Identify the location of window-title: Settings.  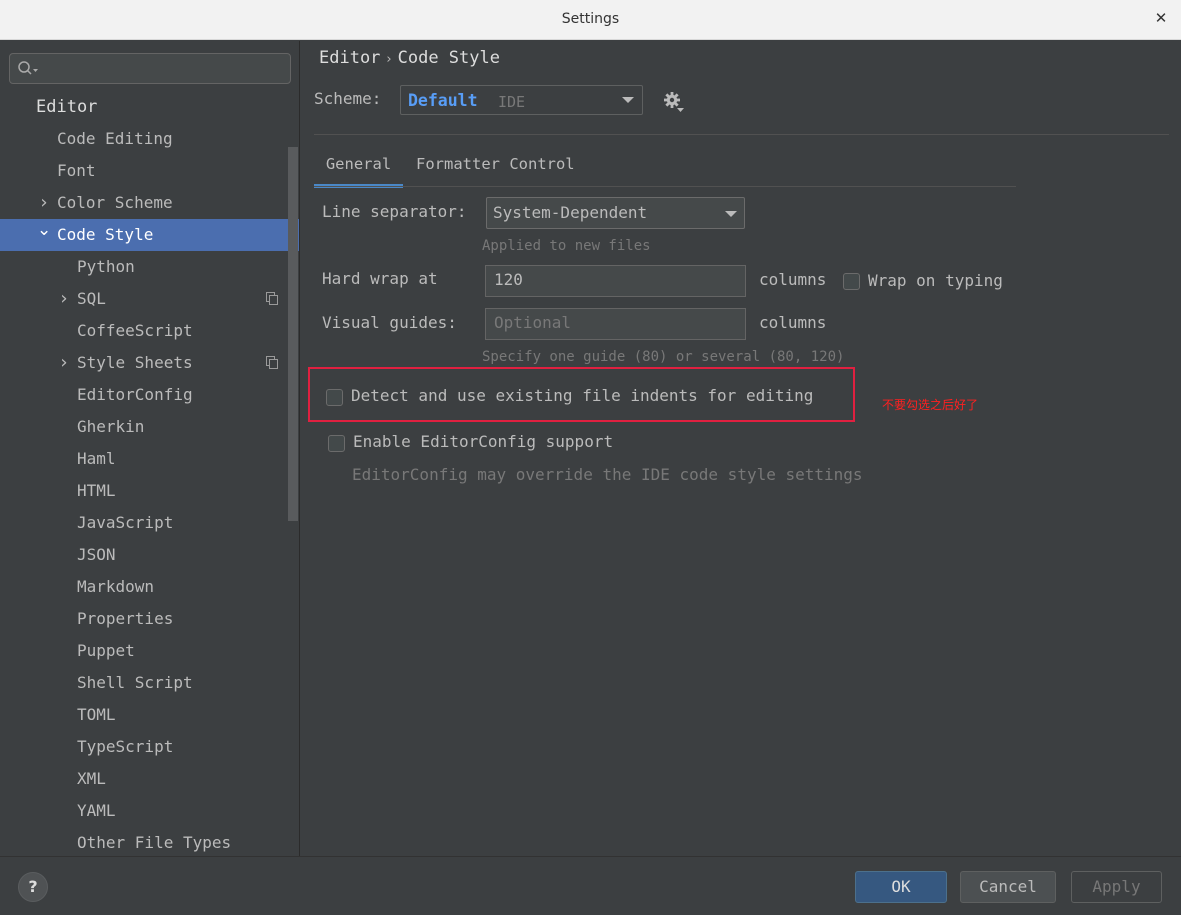
(590, 19).